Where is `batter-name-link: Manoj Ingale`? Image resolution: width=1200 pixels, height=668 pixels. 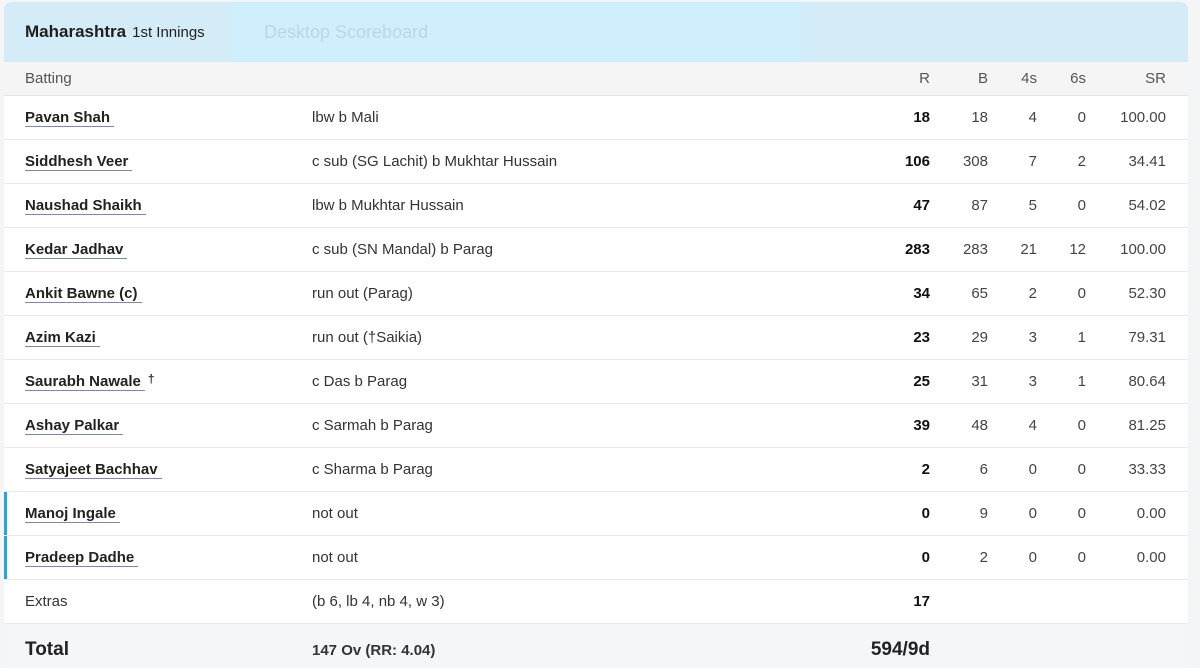 batter-name-link: Manoj Ingale is located at coordinates (72, 514).